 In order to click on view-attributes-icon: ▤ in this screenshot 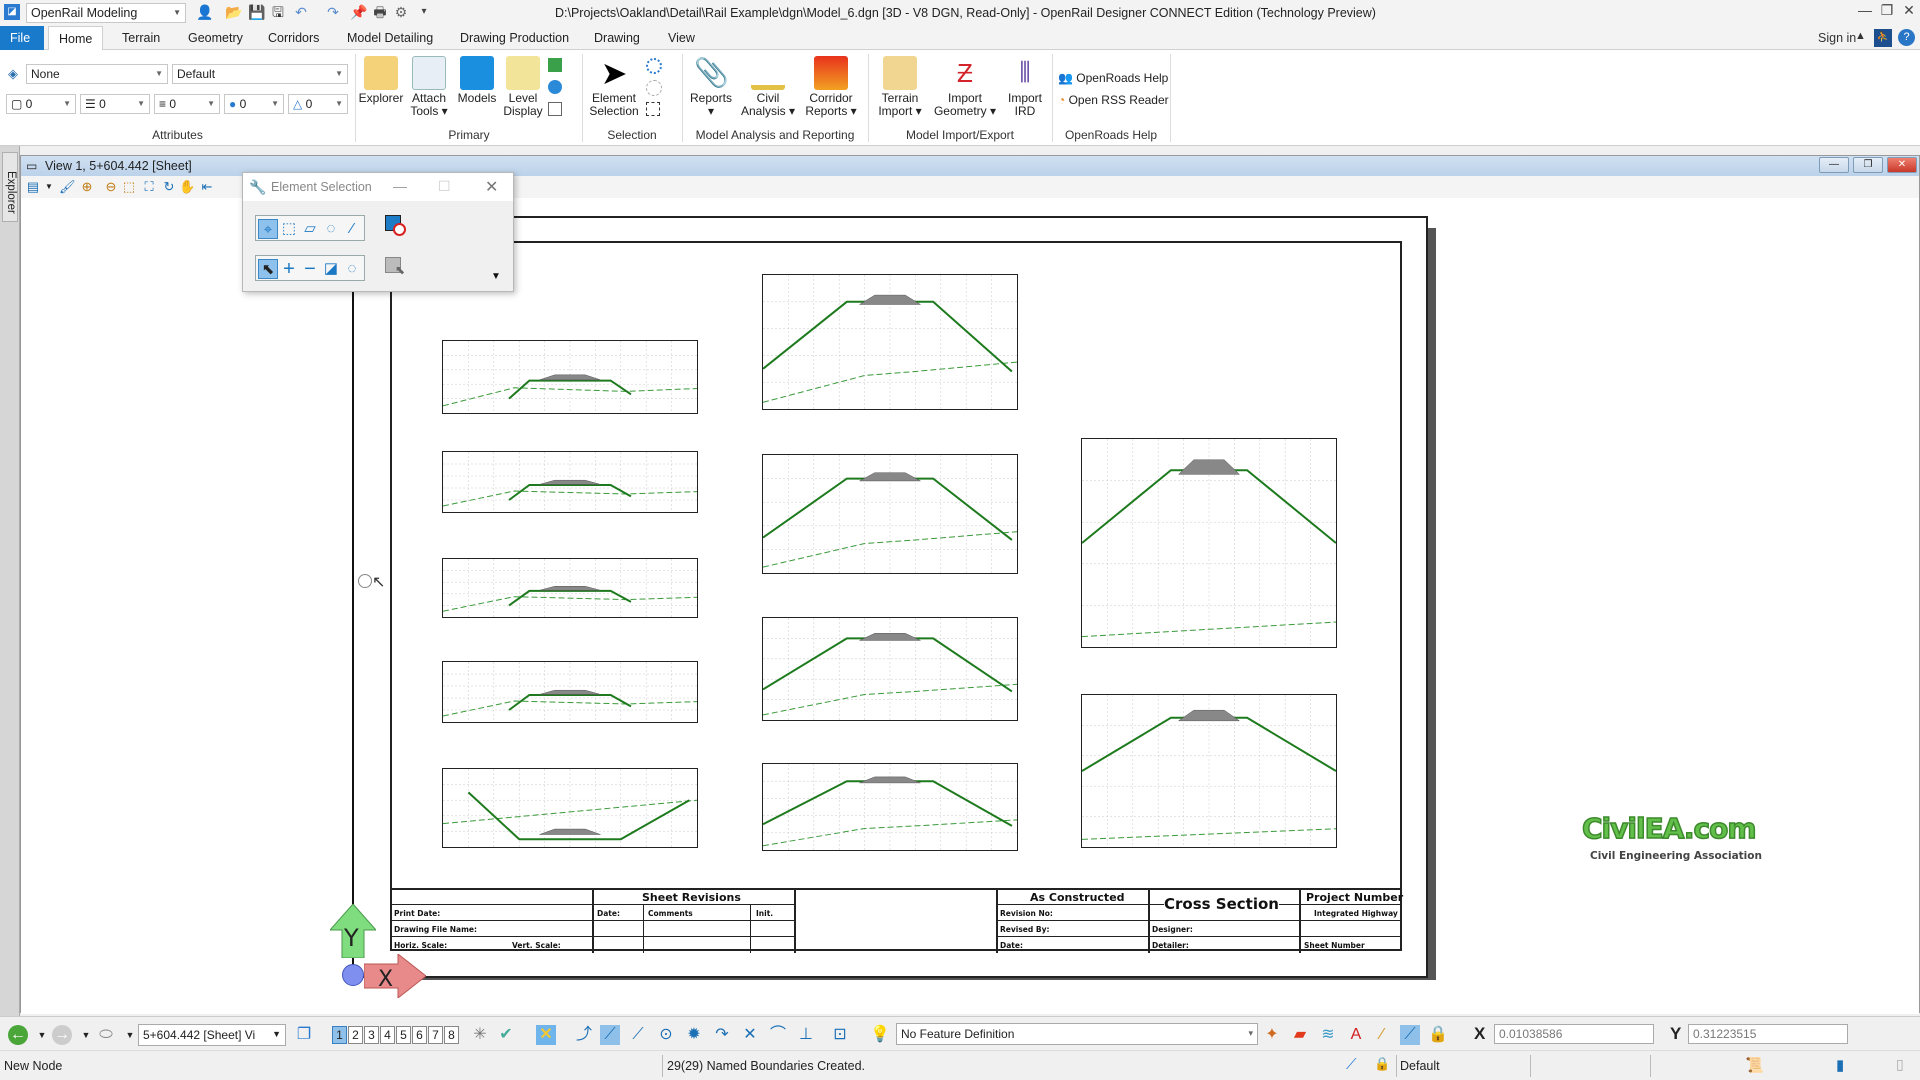, I will do `click(33, 187)`.